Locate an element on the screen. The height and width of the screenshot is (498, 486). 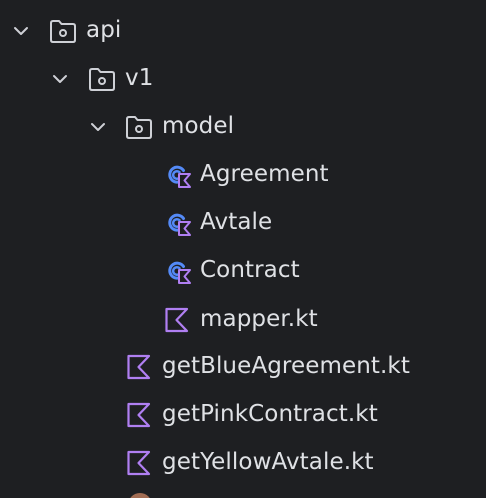
tree-item-v1: v1 is located at coordinates (243, 79).